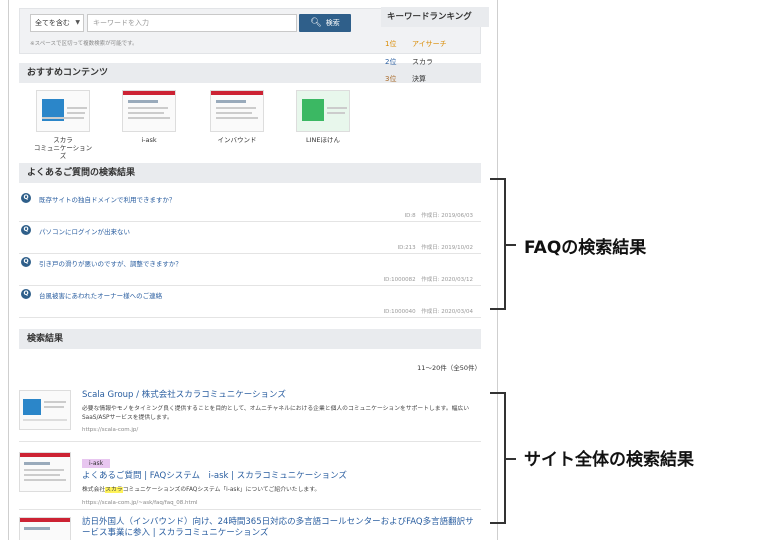 Image resolution: width=779 pixels, height=540 pixels. I want to click on scope-select: 全てを含む ▼, so click(57, 23).